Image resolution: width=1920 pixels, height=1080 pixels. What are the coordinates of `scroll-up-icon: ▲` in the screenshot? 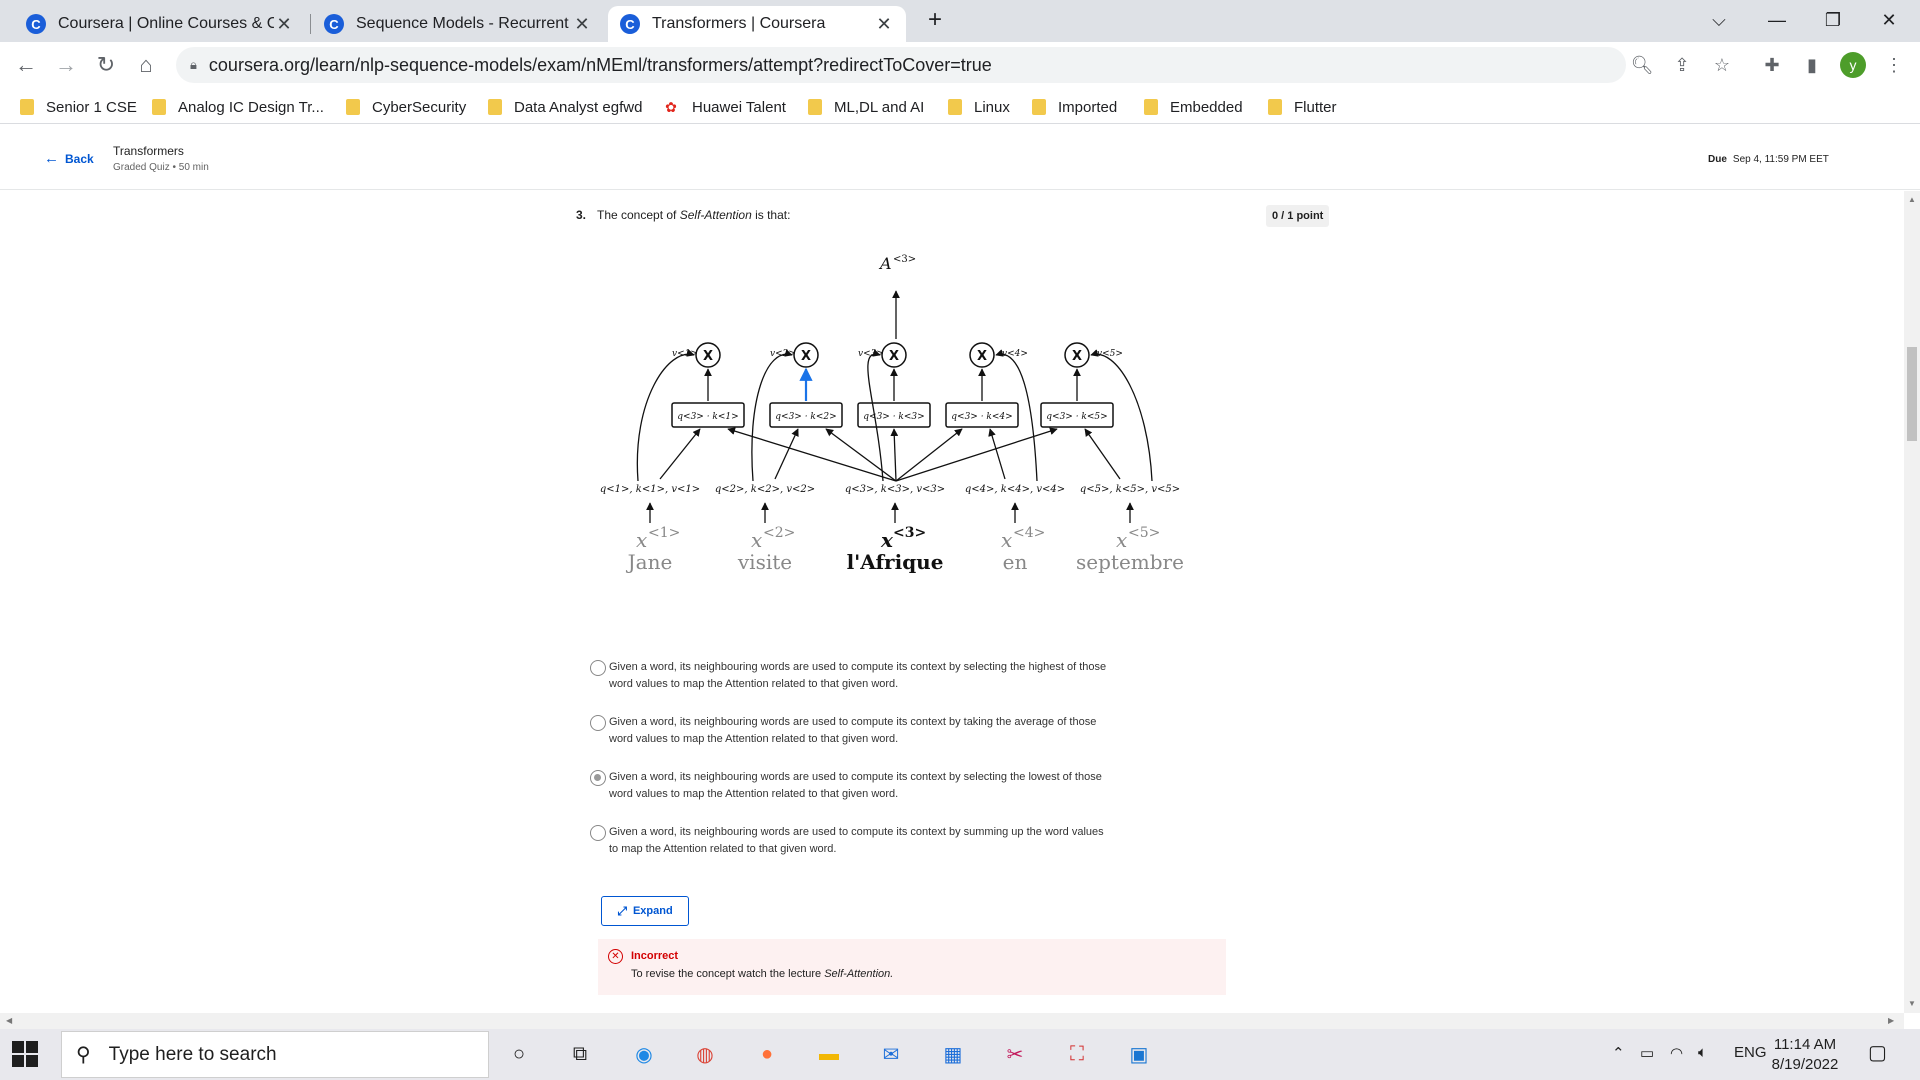 It's located at (1912, 199).